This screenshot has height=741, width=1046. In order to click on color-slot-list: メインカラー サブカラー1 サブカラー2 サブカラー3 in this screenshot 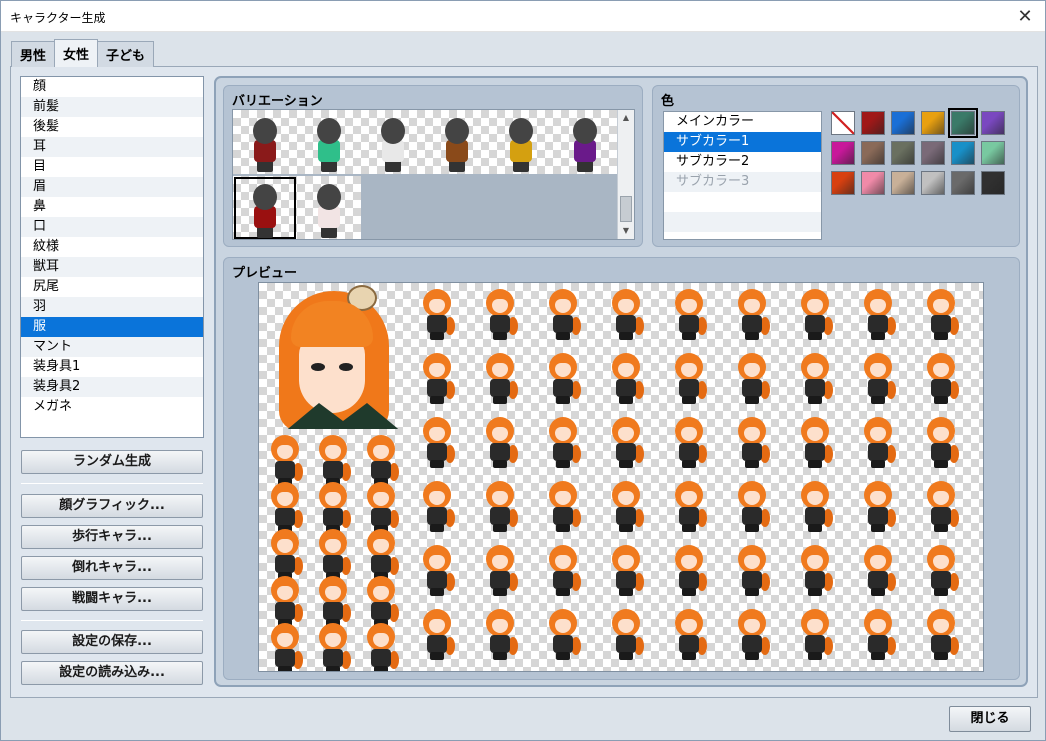, I will do `click(742, 175)`.